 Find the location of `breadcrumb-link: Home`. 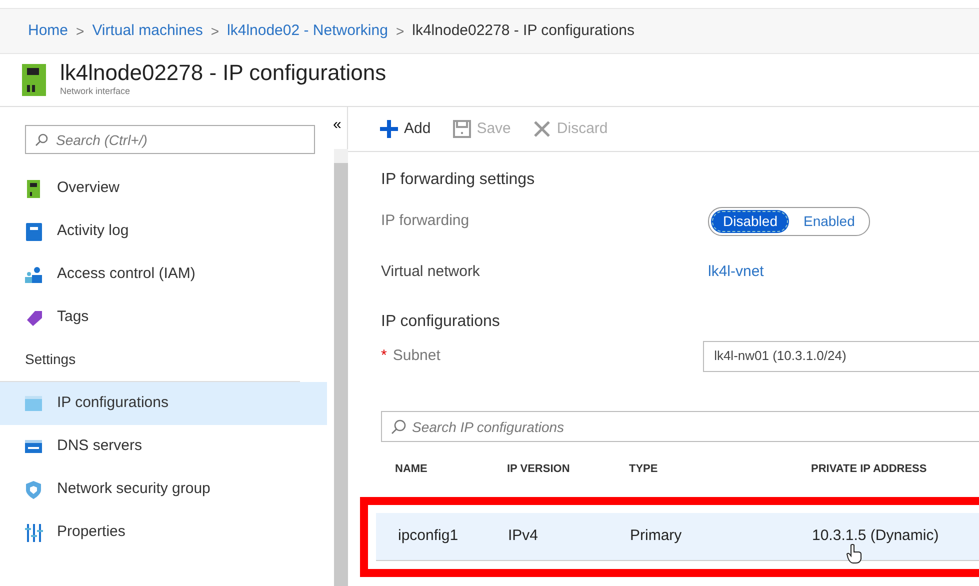

breadcrumb-link: Home is located at coordinates (48, 31).